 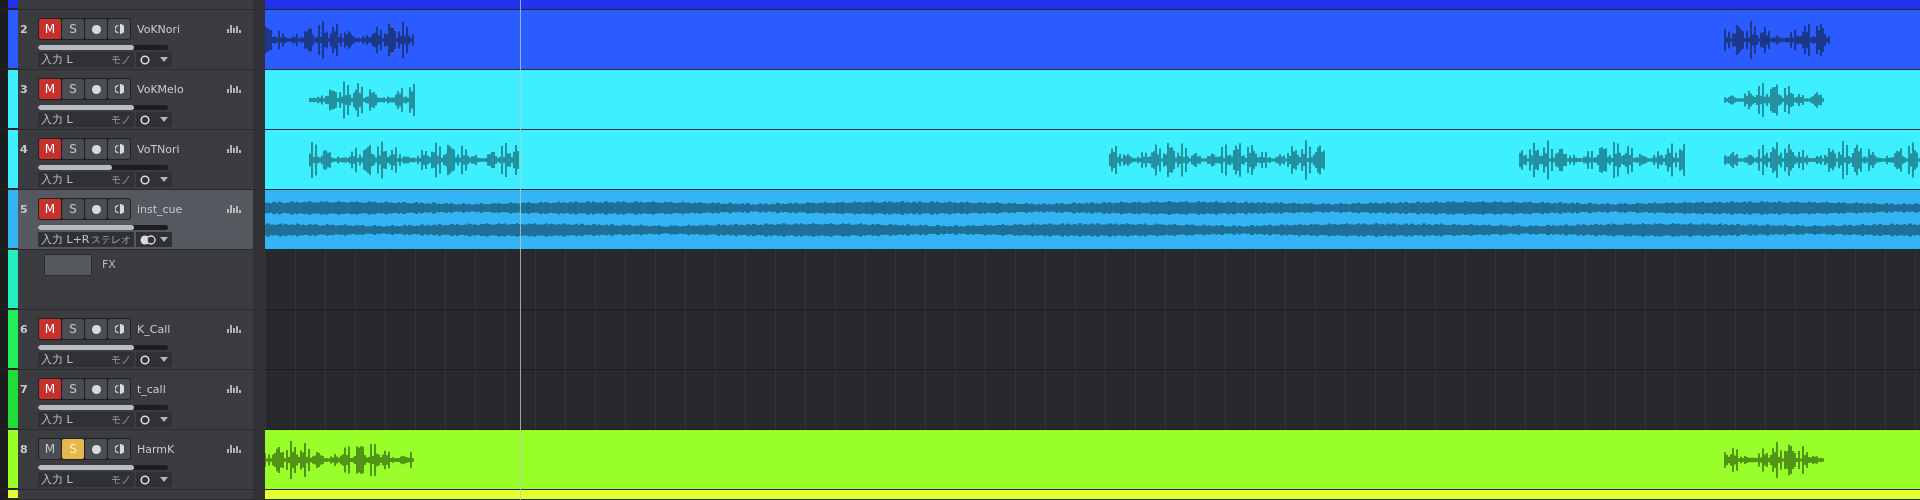 I want to click on track-header: 5 M S inst_cue 入力 L+R ステレオ, so click(x=132, y=220).